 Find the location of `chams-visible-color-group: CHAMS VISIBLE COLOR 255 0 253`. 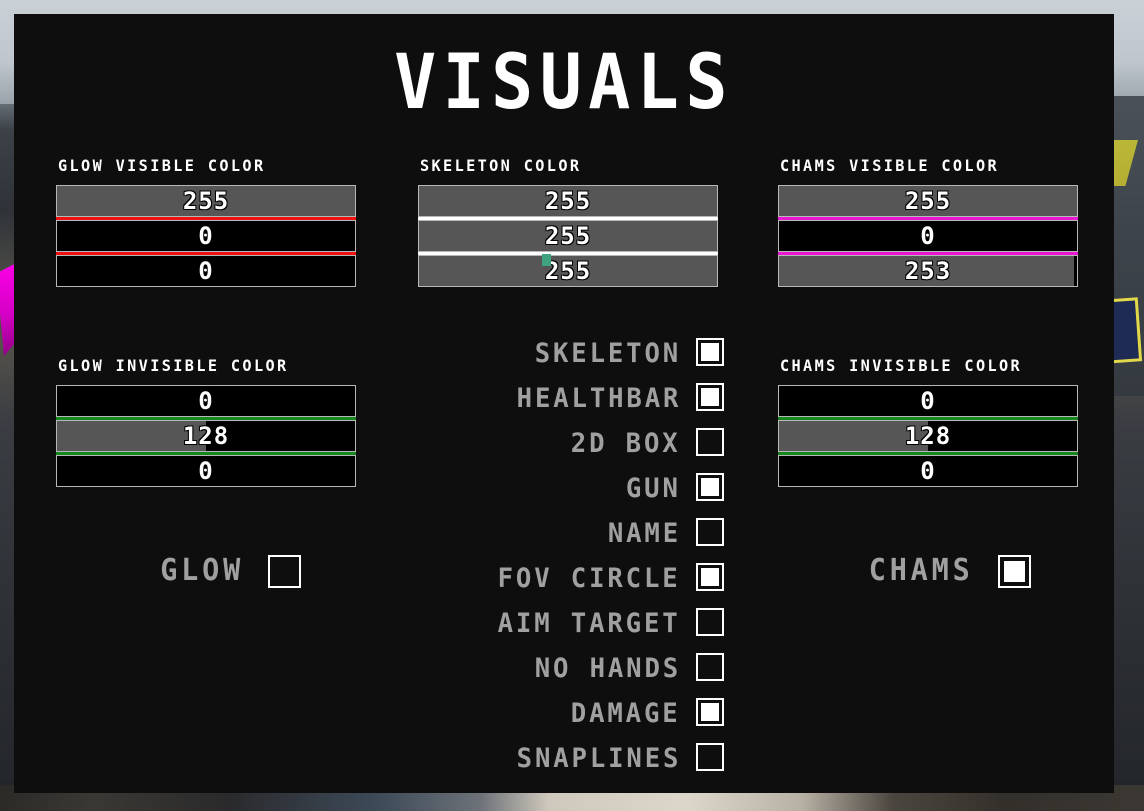

chams-visible-color-group: CHAMS VISIBLE COLOR 255 0 253 is located at coordinates (928, 221).